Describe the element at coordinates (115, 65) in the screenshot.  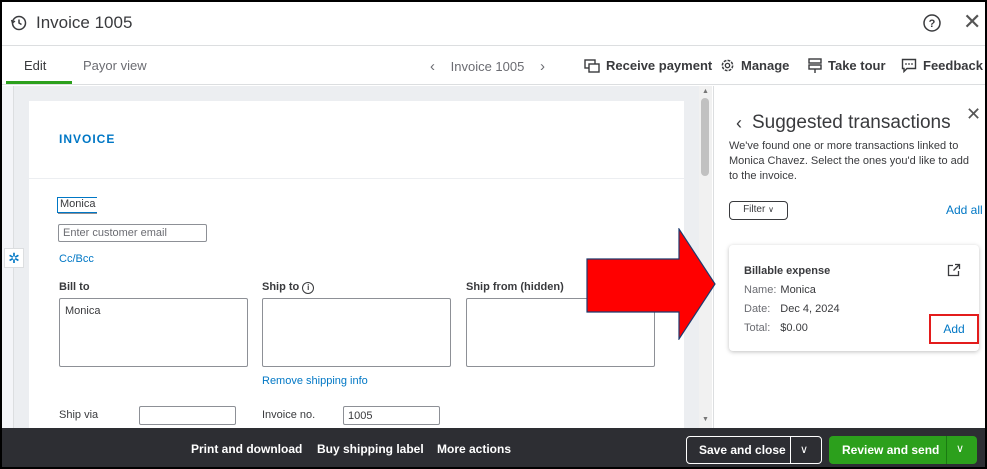
I see `tab-payor-view: Payor view` at that location.